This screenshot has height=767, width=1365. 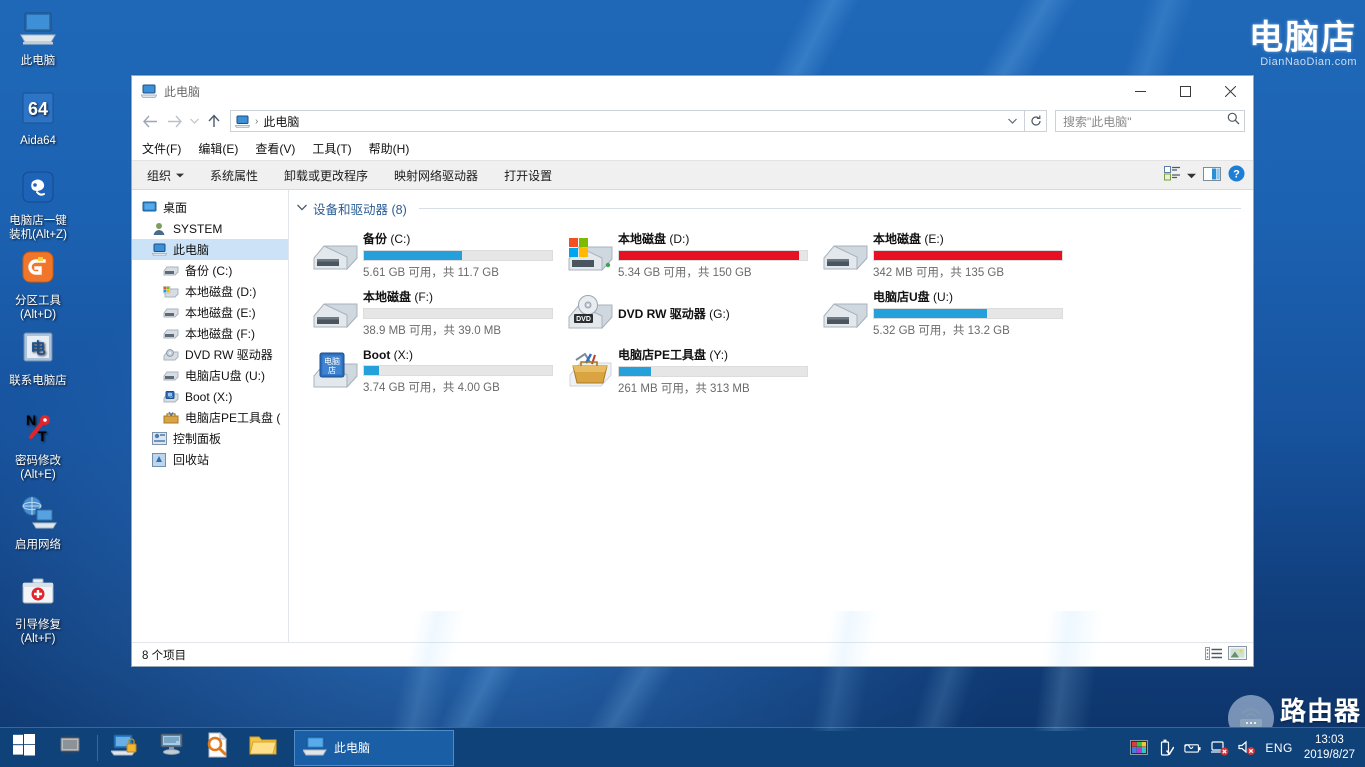 What do you see at coordinates (436, 175) in the screenshot?
I see `map-network-drive-button: 映射网络驱动器` at bounding box center [436, 175].